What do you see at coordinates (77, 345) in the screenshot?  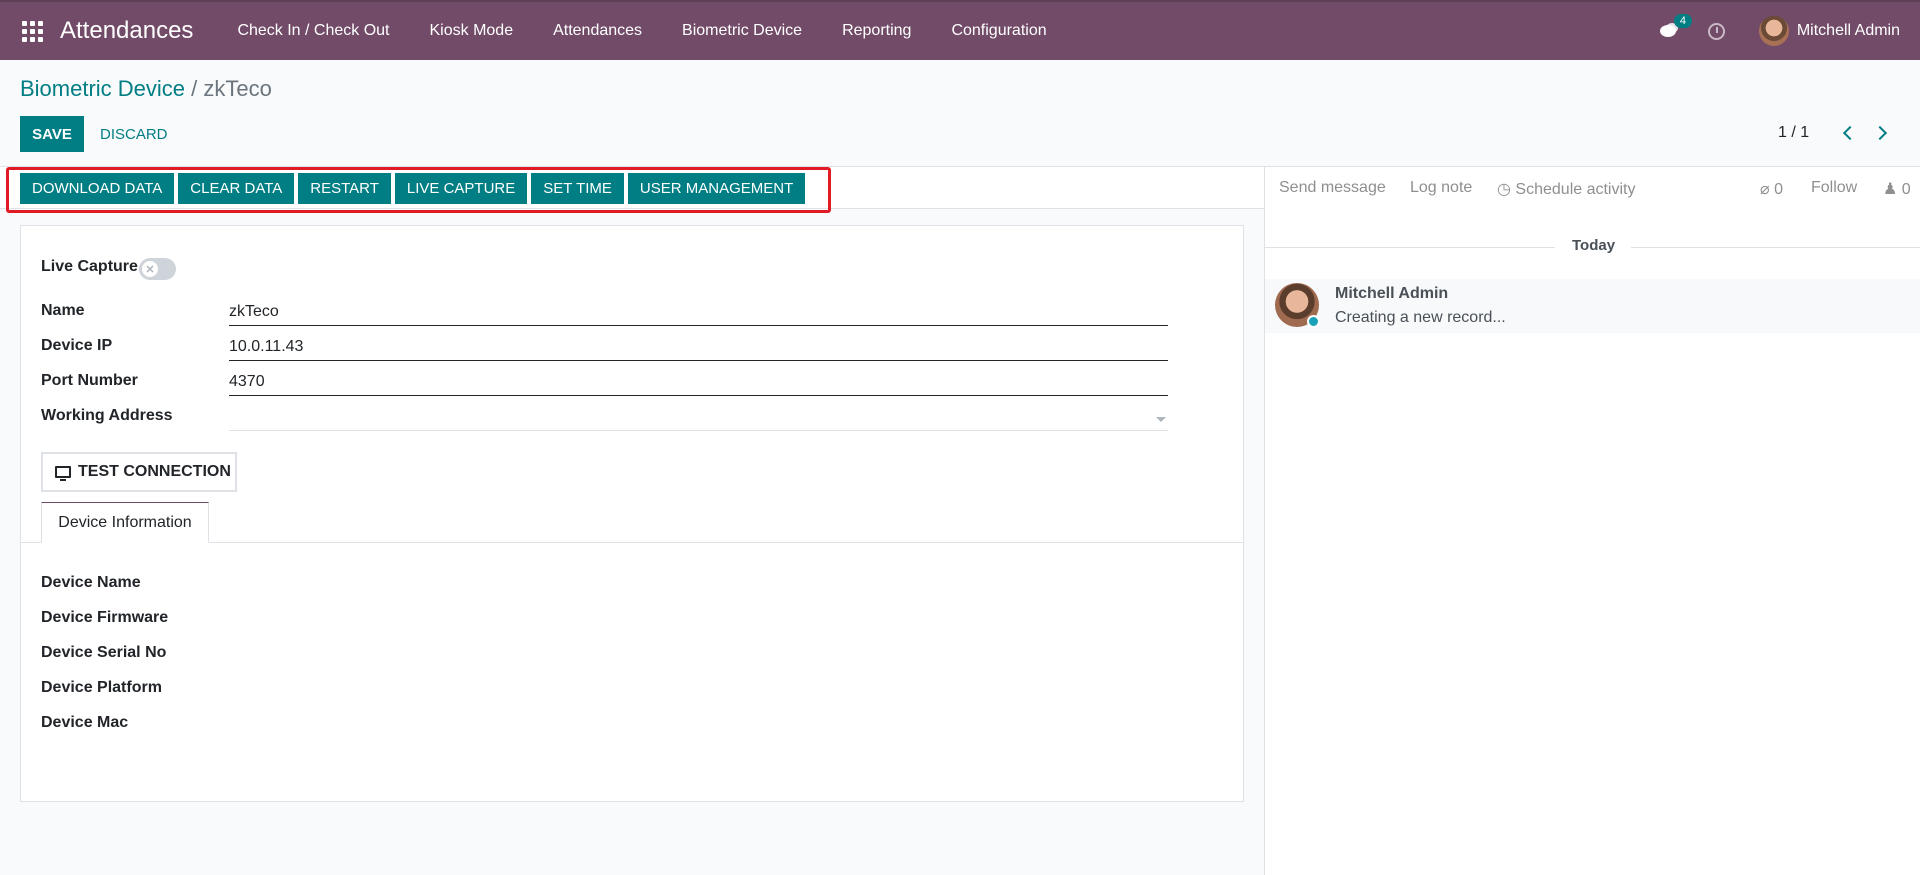 I see `device-ip-label: Device IP` at bounding box center [77, 345].